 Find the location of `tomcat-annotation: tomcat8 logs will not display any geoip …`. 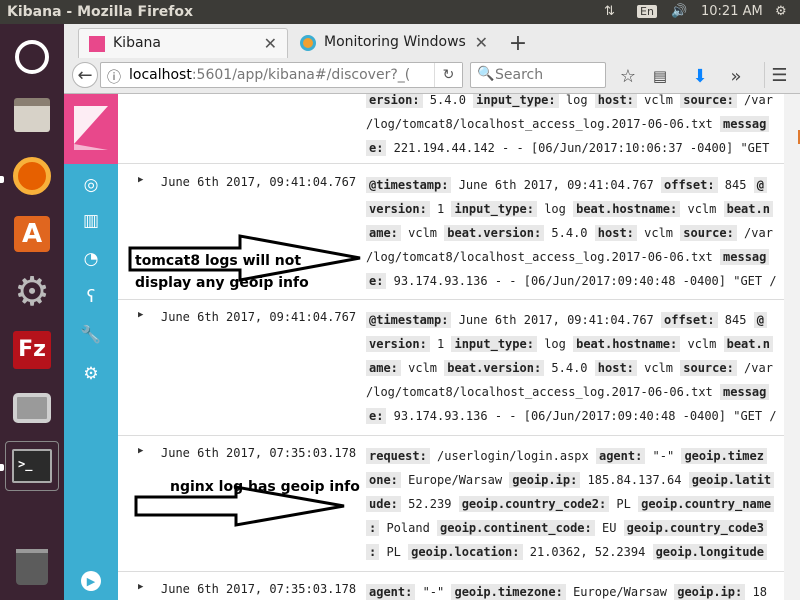

tomcat-annotation: tomcat8 logs will not display any geoip … is located at coordinates (222, 272).